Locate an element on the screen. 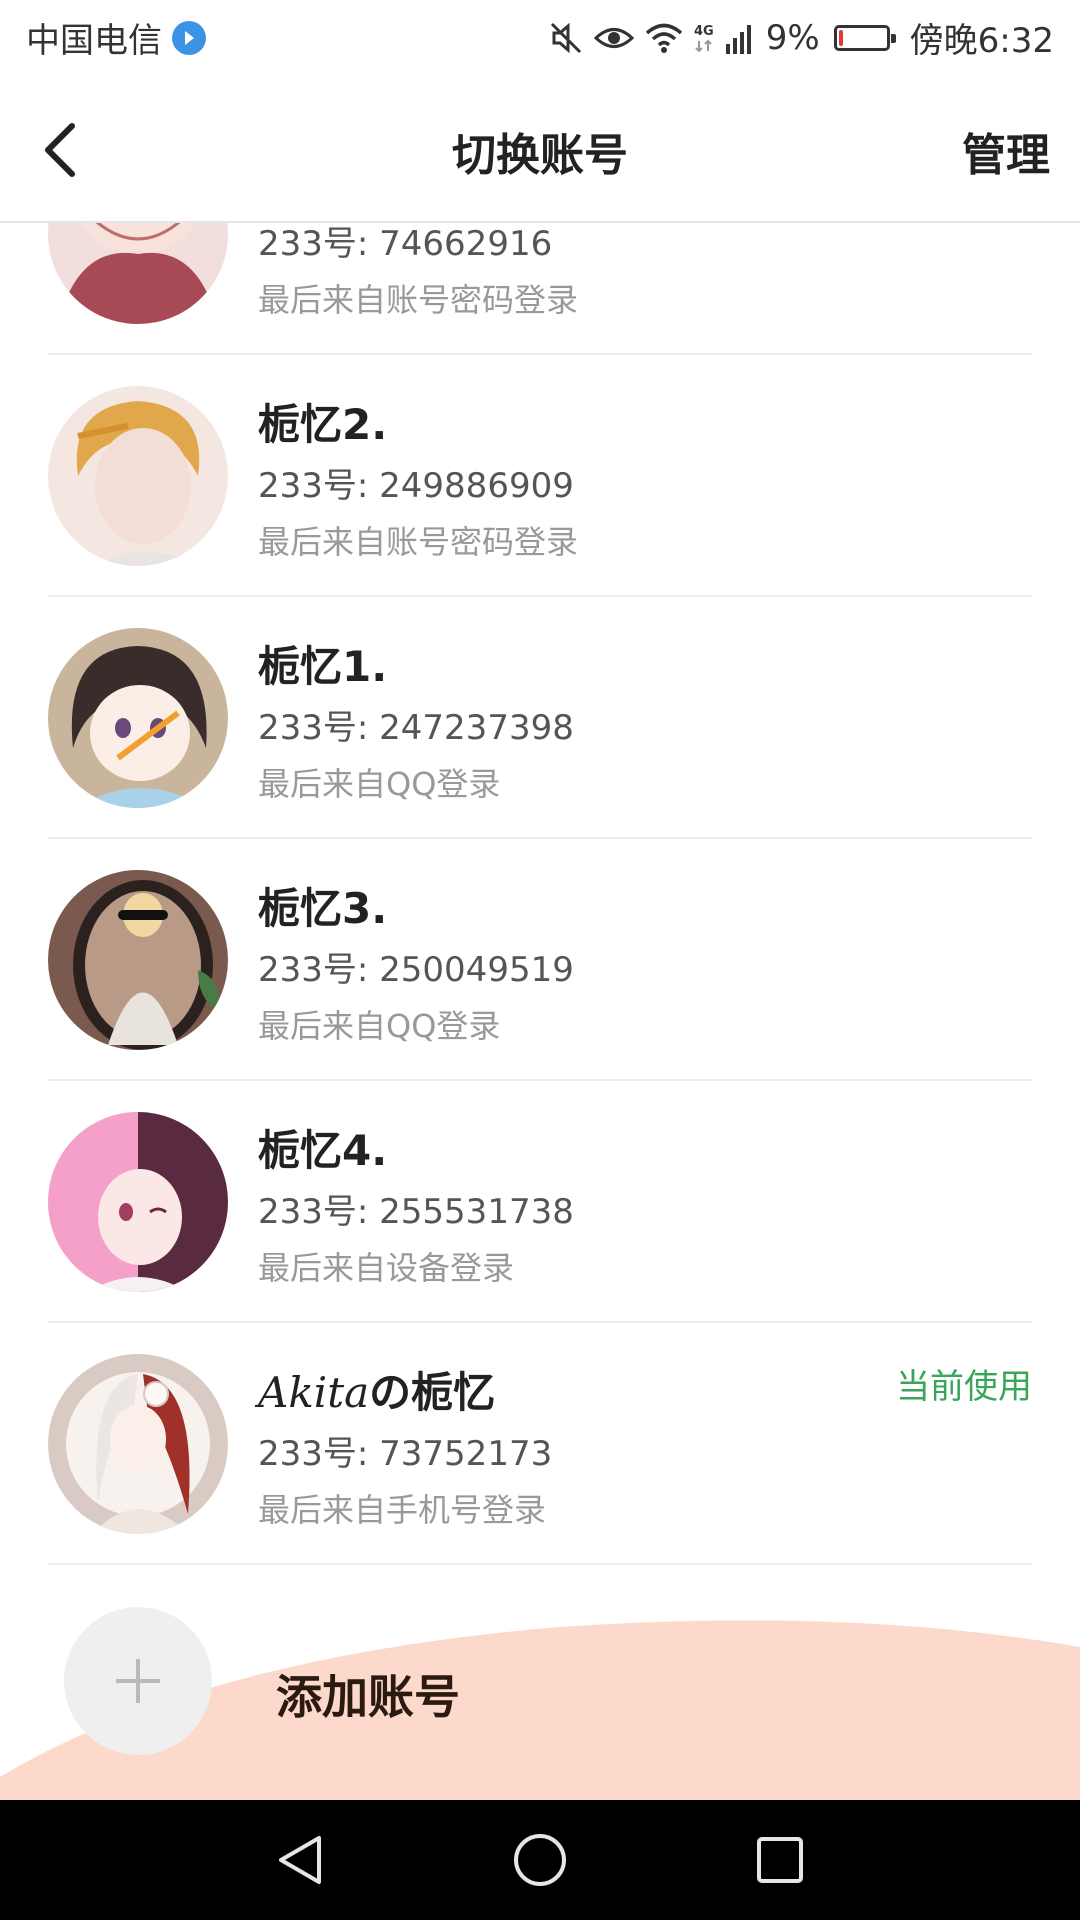  svg-text: 4G is located at coordinates (704, 31).